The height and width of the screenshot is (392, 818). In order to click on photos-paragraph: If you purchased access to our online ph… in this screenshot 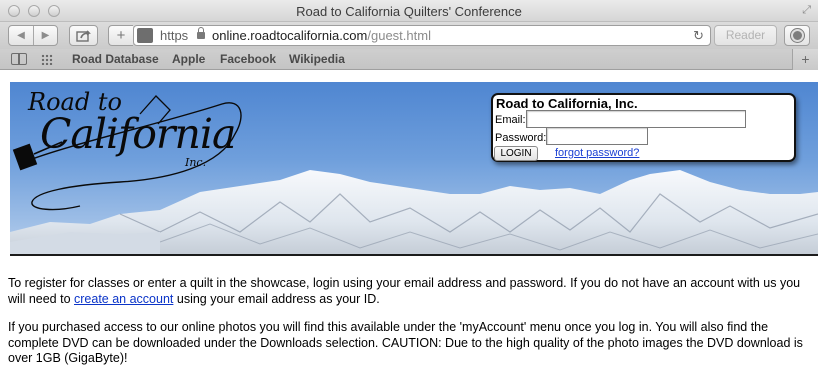, I will do `click(405, 342)`.